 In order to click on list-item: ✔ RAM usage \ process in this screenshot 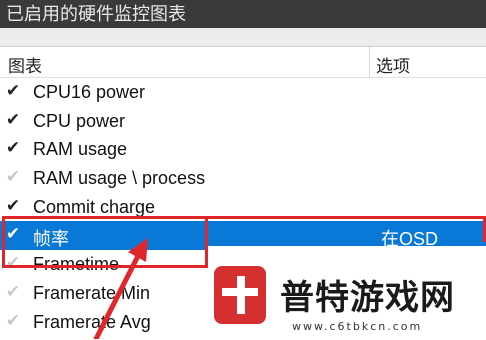, I will do `click(243, 178)`.